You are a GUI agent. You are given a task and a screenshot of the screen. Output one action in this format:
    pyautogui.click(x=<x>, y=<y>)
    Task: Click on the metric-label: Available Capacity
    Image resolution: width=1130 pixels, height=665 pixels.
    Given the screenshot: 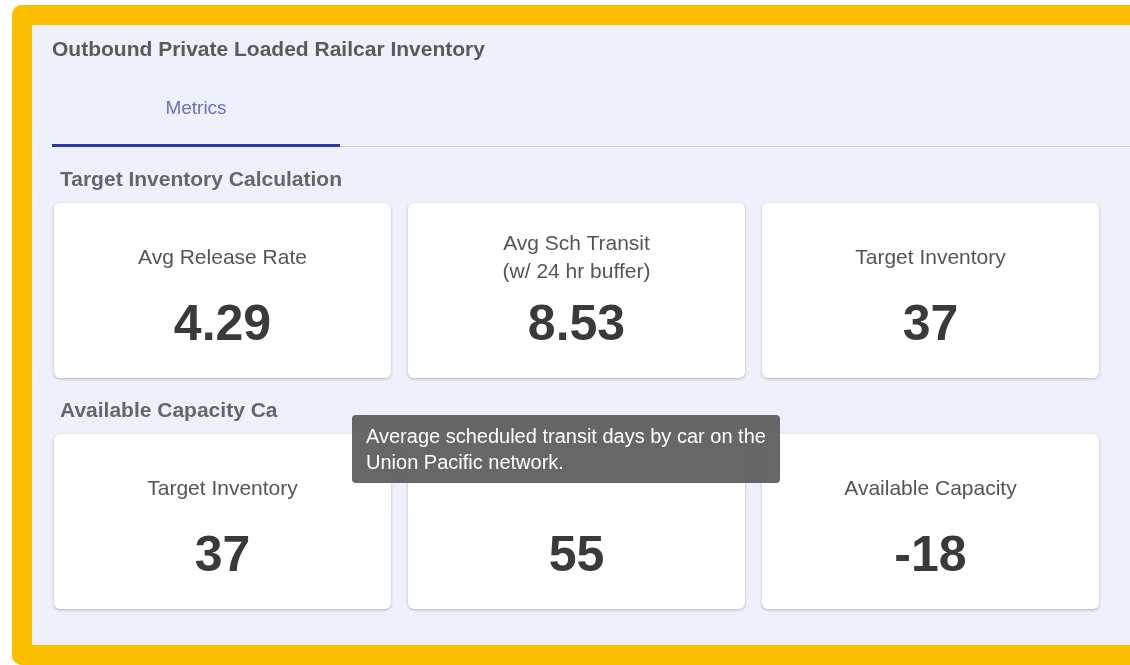 What is the action you would take?
    pyautogui.click(x=930, y=487)
    